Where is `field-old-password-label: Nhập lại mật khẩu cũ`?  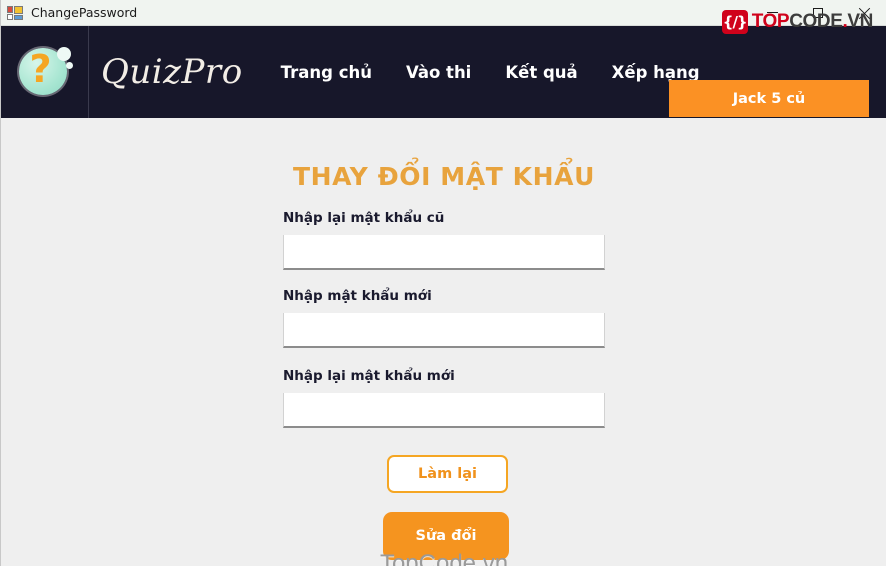 field-old-password-label: Nhập lại mật khẩu cũ is located at coordinates (364, 218).